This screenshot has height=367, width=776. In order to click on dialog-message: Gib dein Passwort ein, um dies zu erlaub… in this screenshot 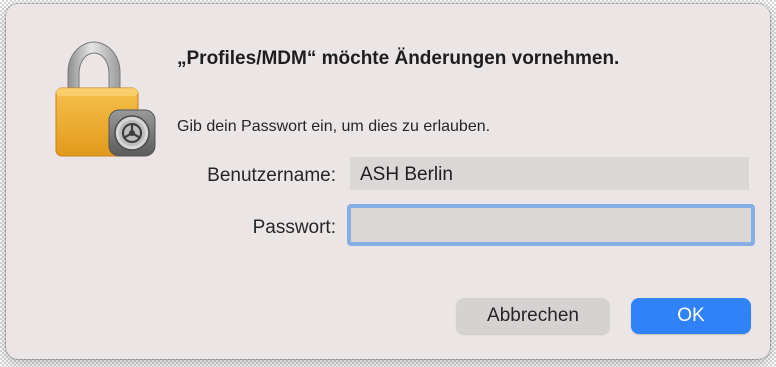, I will do `click(334, 126)`.